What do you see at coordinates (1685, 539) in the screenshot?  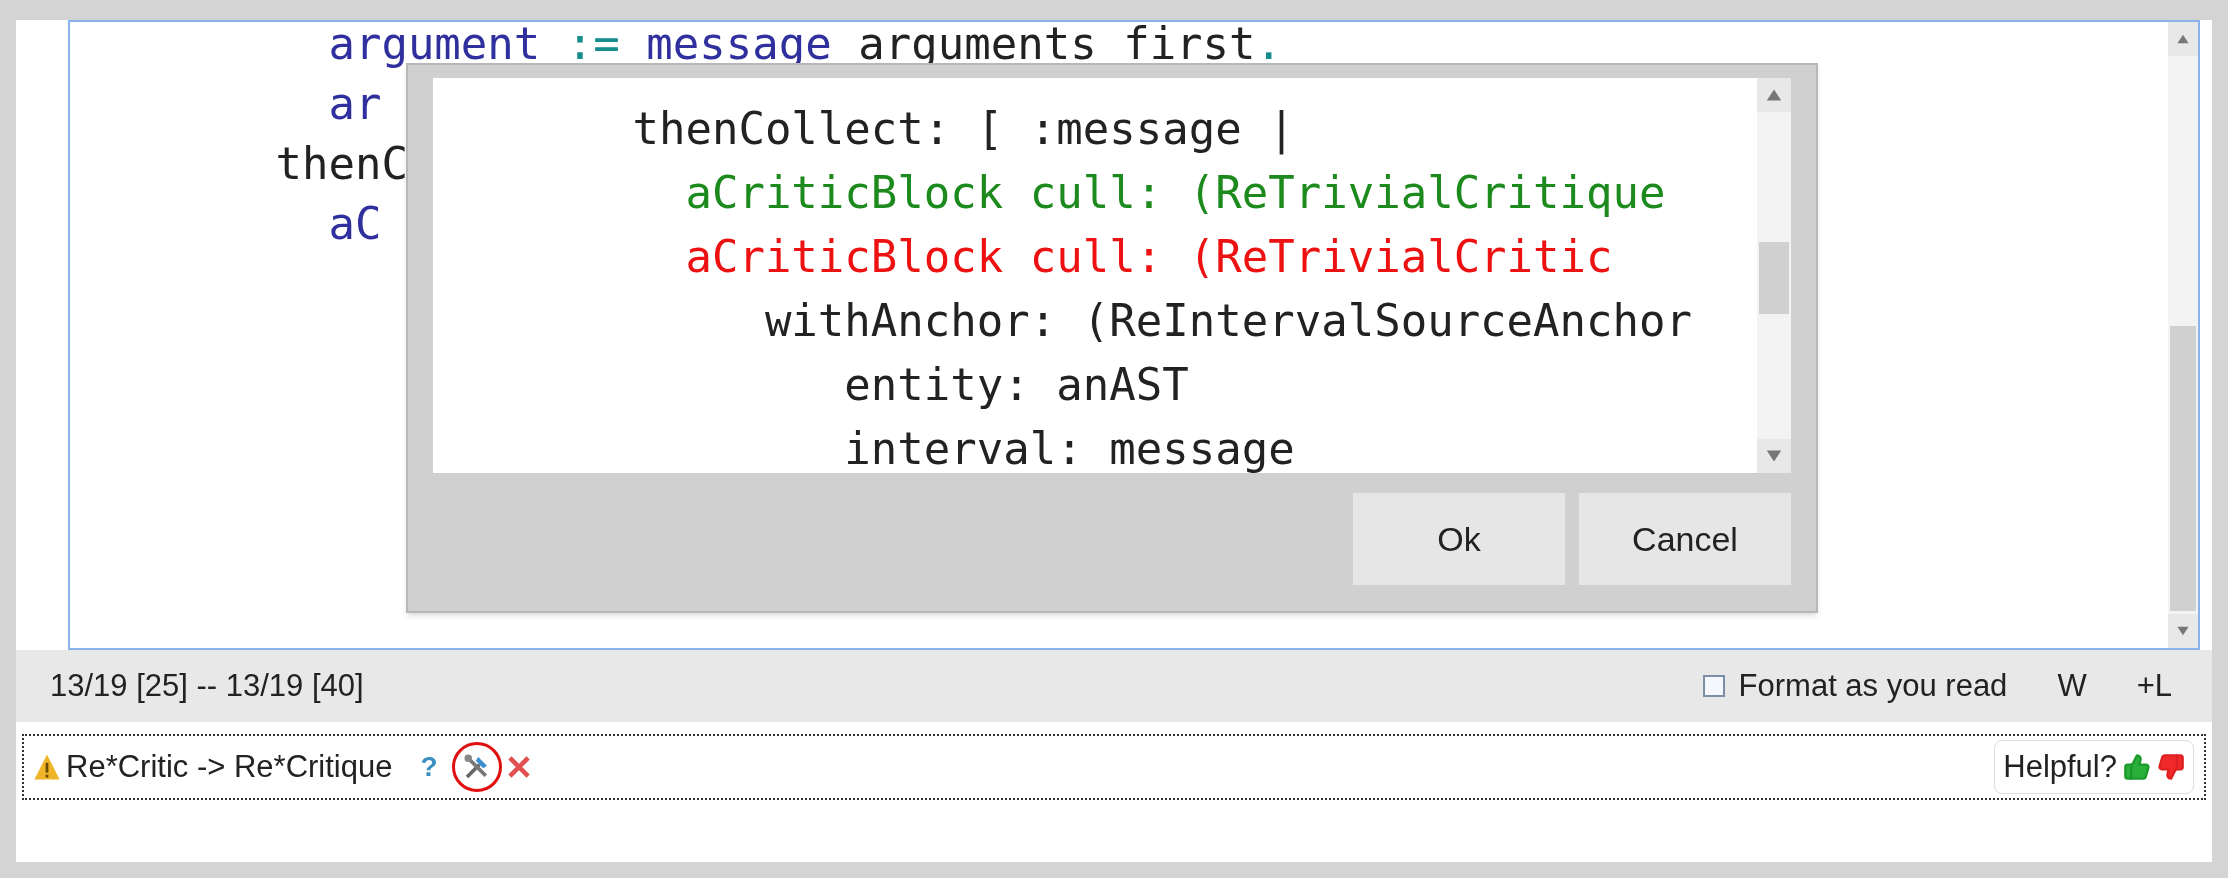 I see `dialog-button: Cancel` at bounding box center [1685, 539].